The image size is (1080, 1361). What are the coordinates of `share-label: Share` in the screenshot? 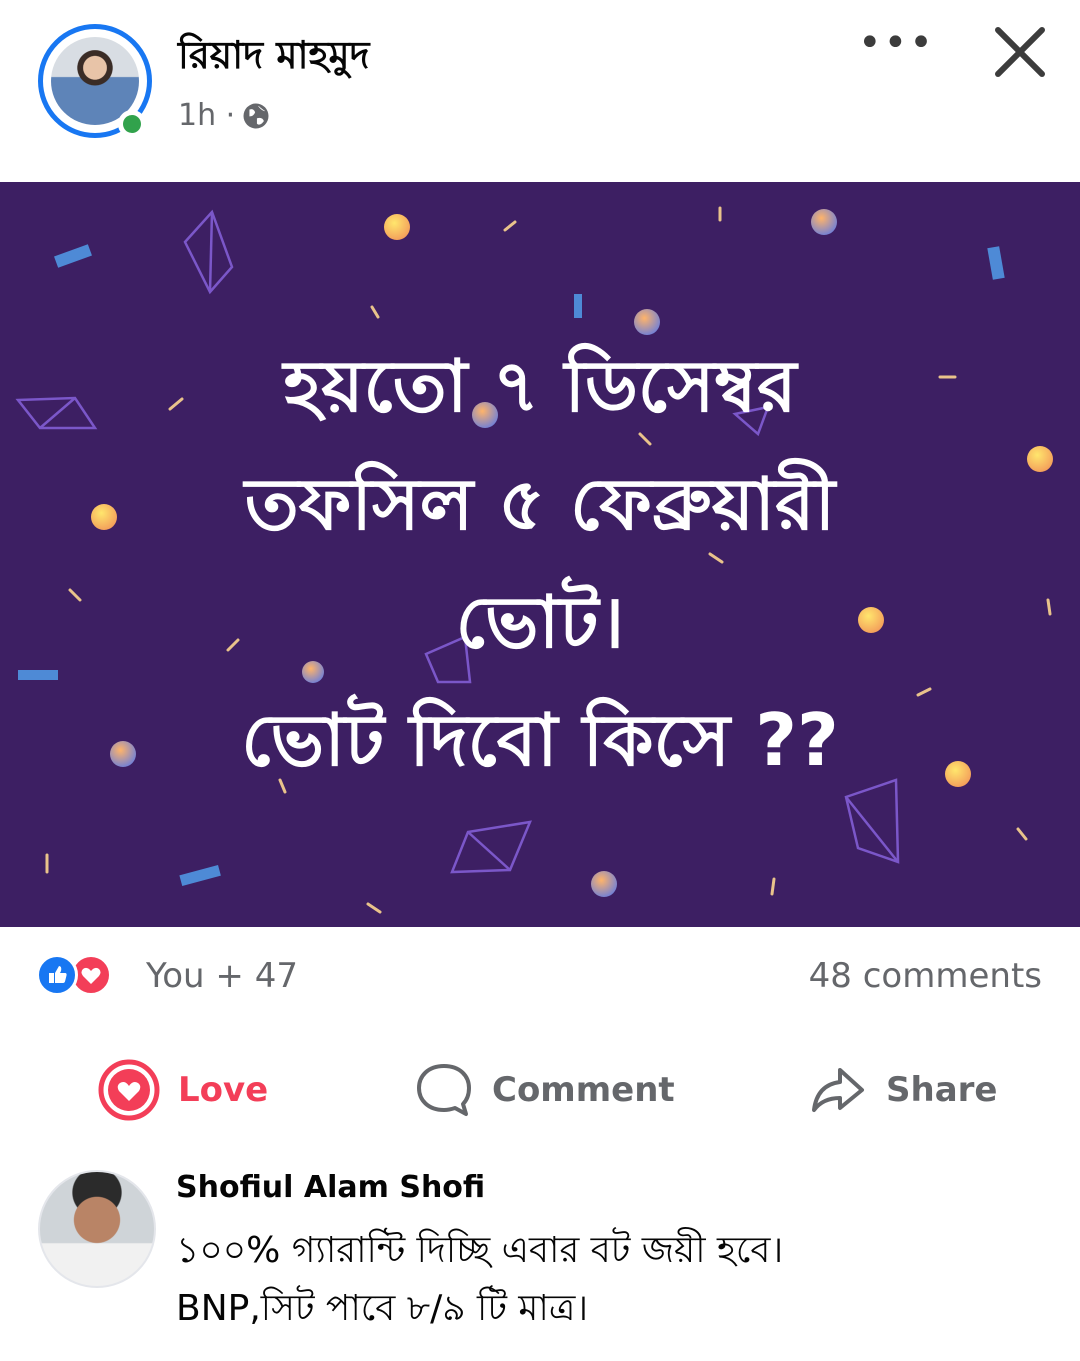 It's located at (942, 1090).